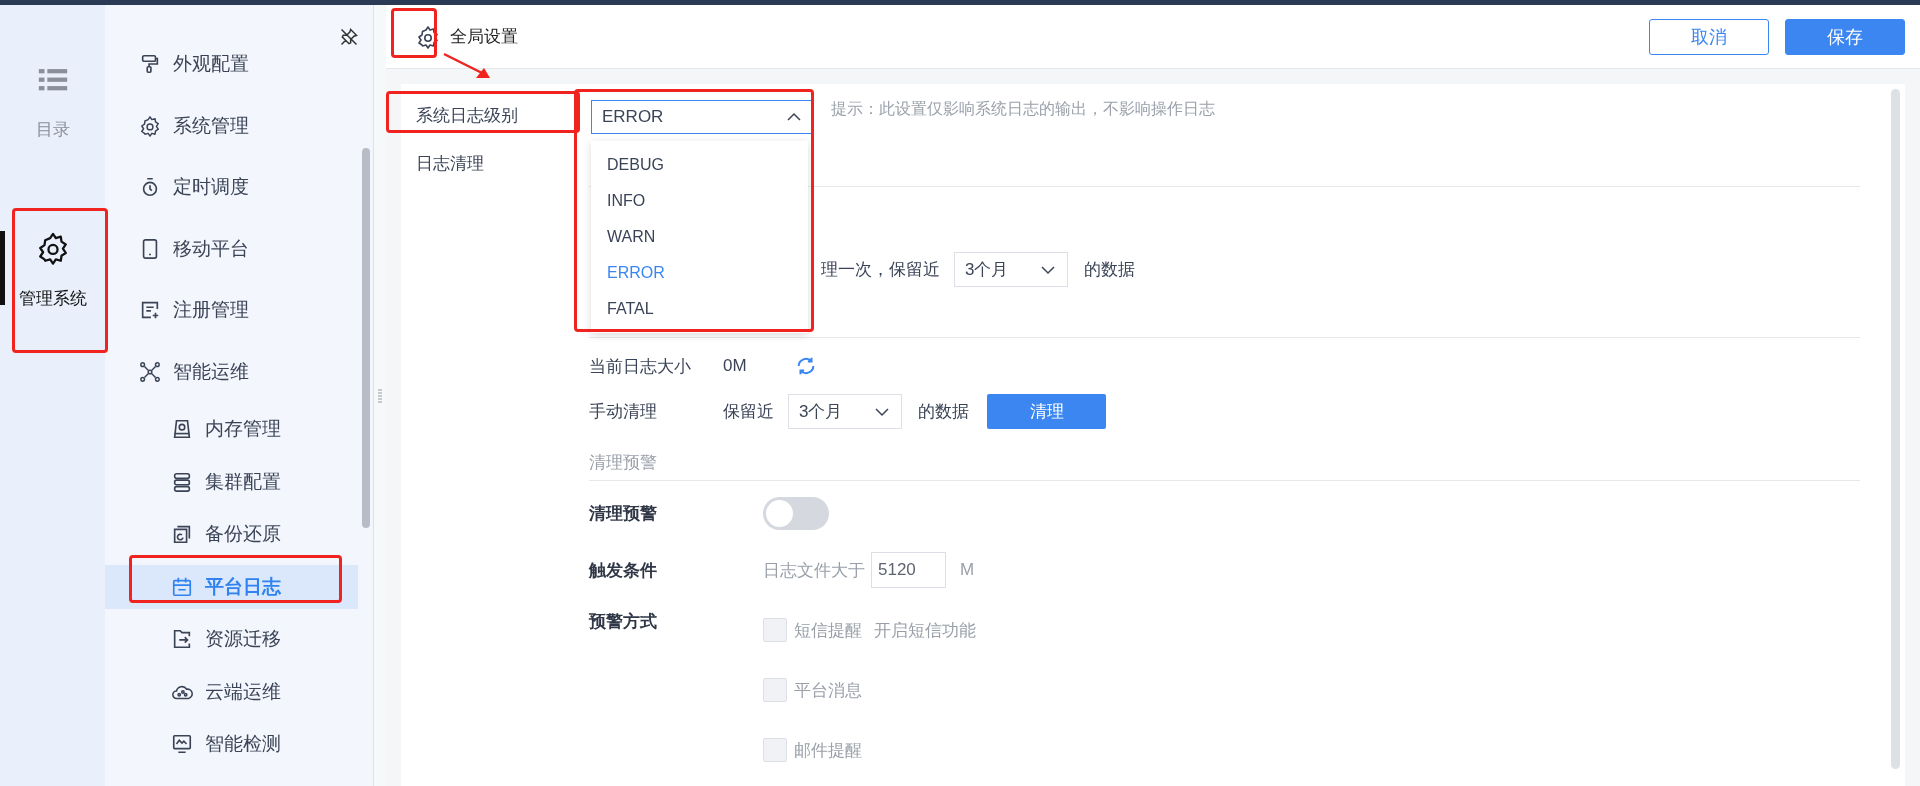 This screenshot has width=1920, height=786. I want to click on label: 触发条件, so click(623, 570).